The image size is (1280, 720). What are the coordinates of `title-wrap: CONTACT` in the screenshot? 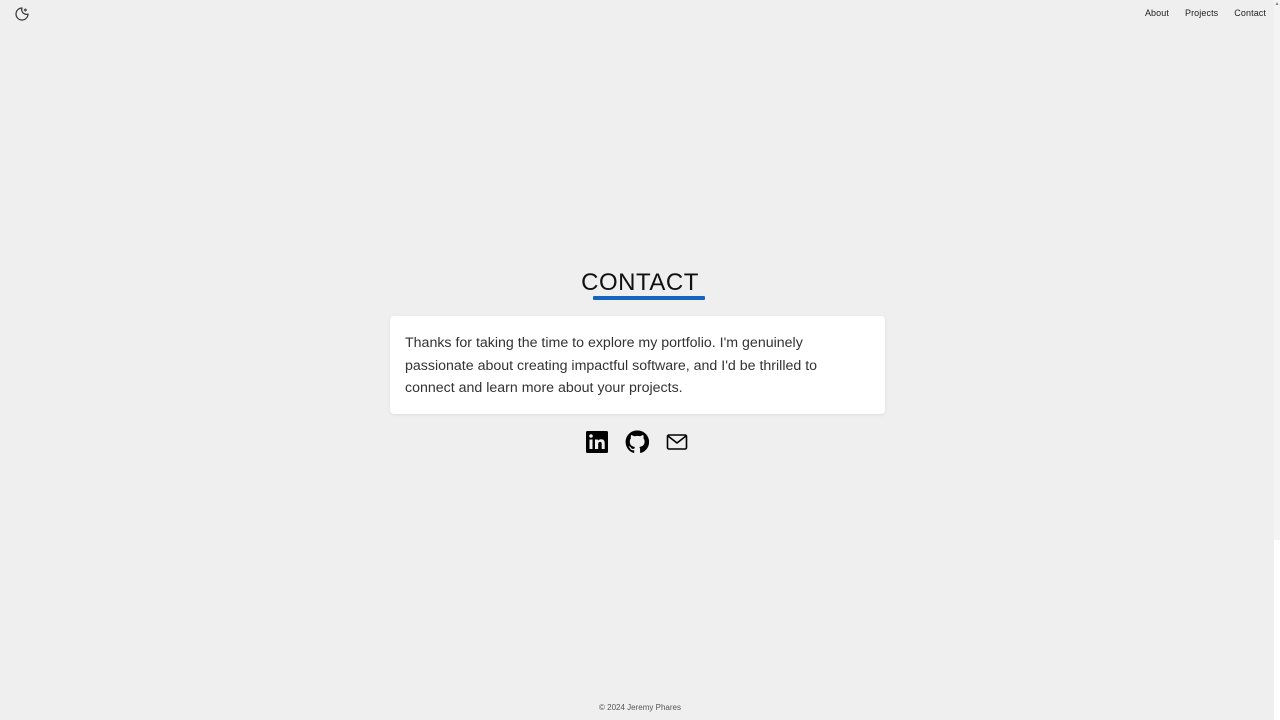 It's located at (643, 284).